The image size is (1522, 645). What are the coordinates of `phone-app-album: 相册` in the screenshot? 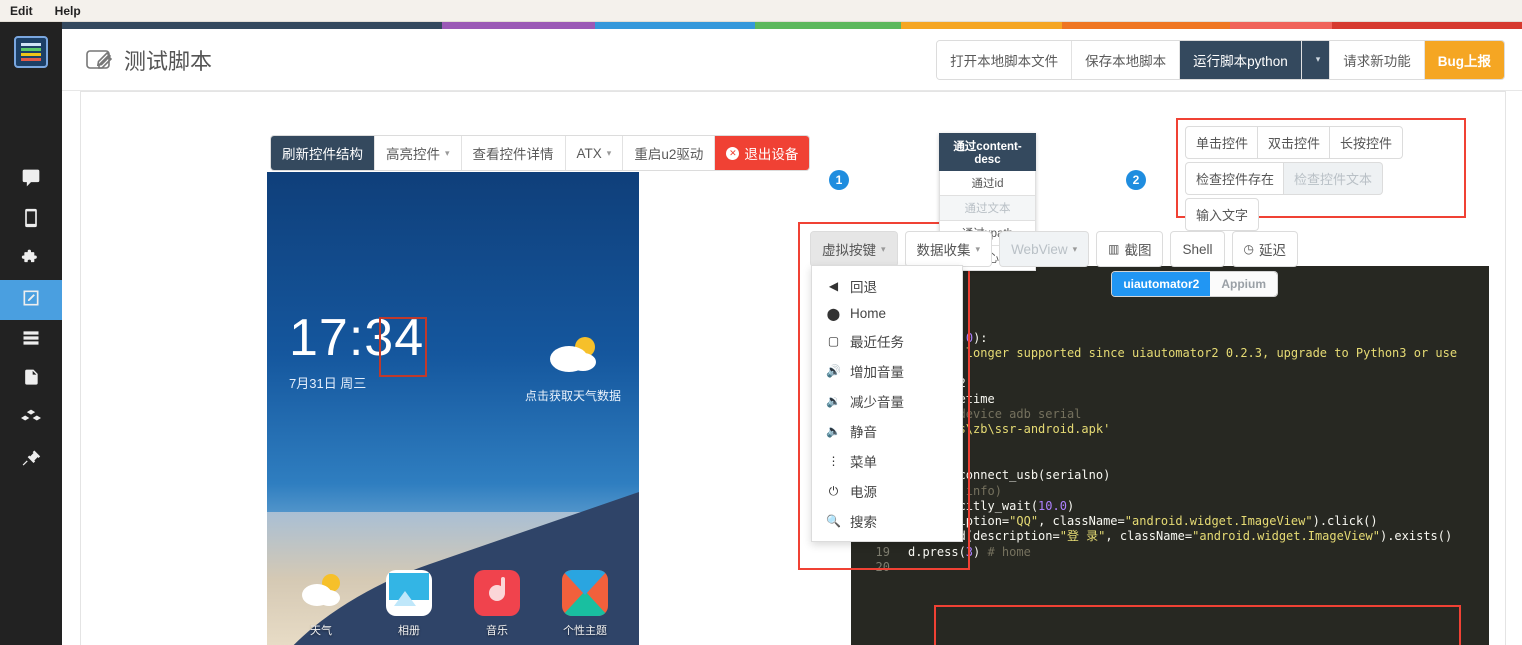 It's located at (409, 604).